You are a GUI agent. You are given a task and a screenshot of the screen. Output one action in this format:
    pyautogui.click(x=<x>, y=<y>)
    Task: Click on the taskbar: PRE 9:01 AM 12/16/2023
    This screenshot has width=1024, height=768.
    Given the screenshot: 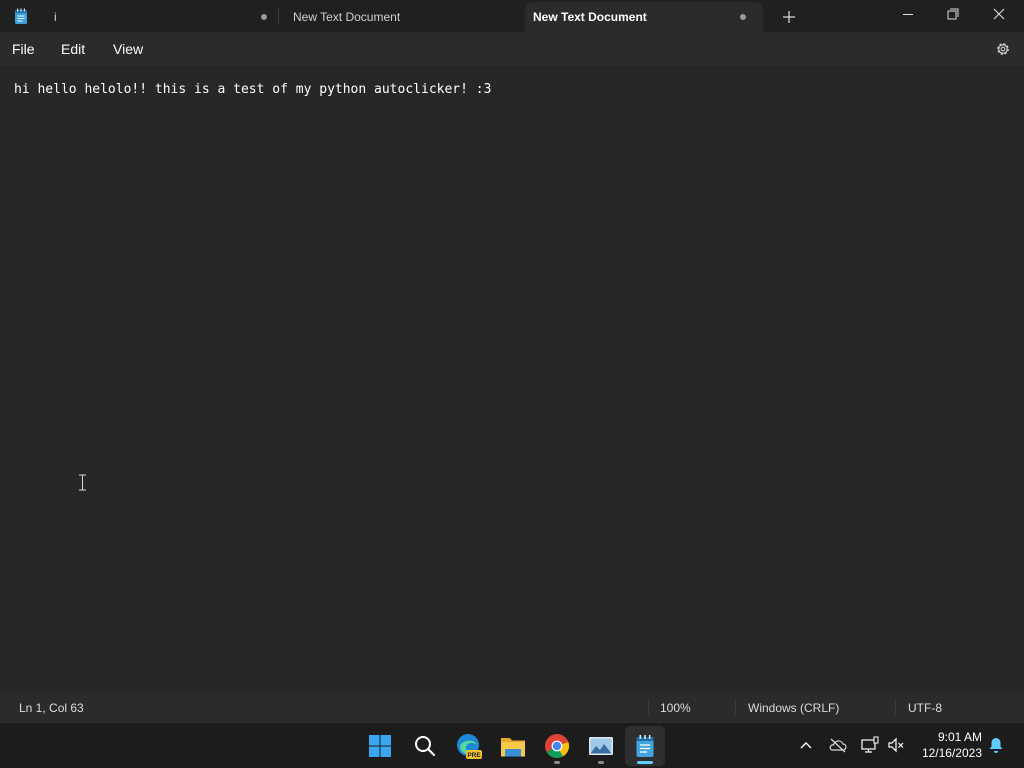 What is the action you would take?
    pyautogui.click(x=512, y=745)
    